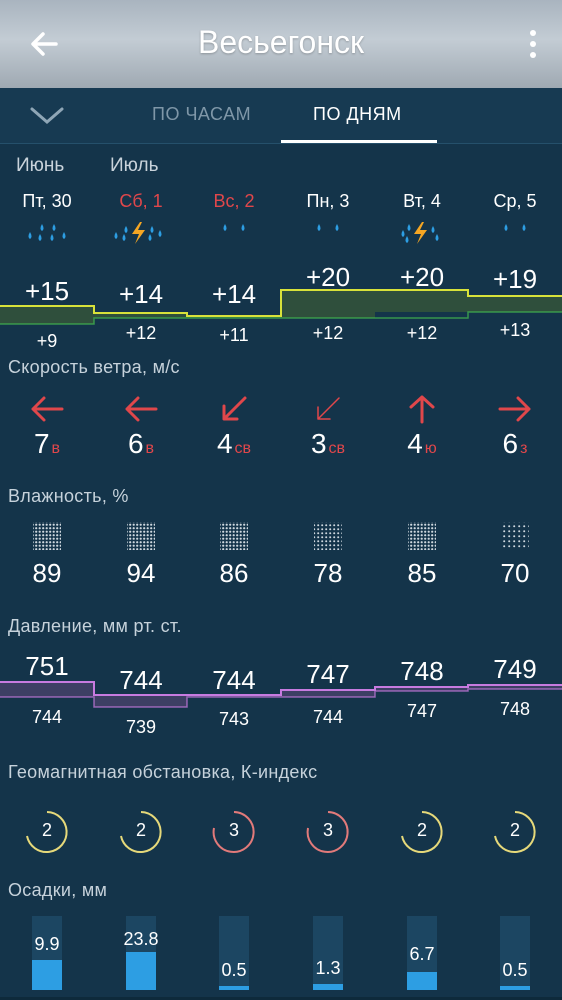  What do you see at coordinates (234, 573) in the screenshot?
I see `humidity-value: 86` at bounding box center [234, 573].